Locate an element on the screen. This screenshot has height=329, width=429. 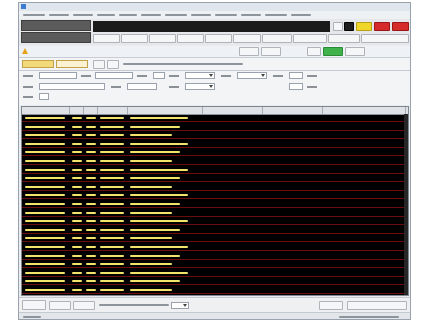
alert-button-yellow is located at coordinates (364, 26).